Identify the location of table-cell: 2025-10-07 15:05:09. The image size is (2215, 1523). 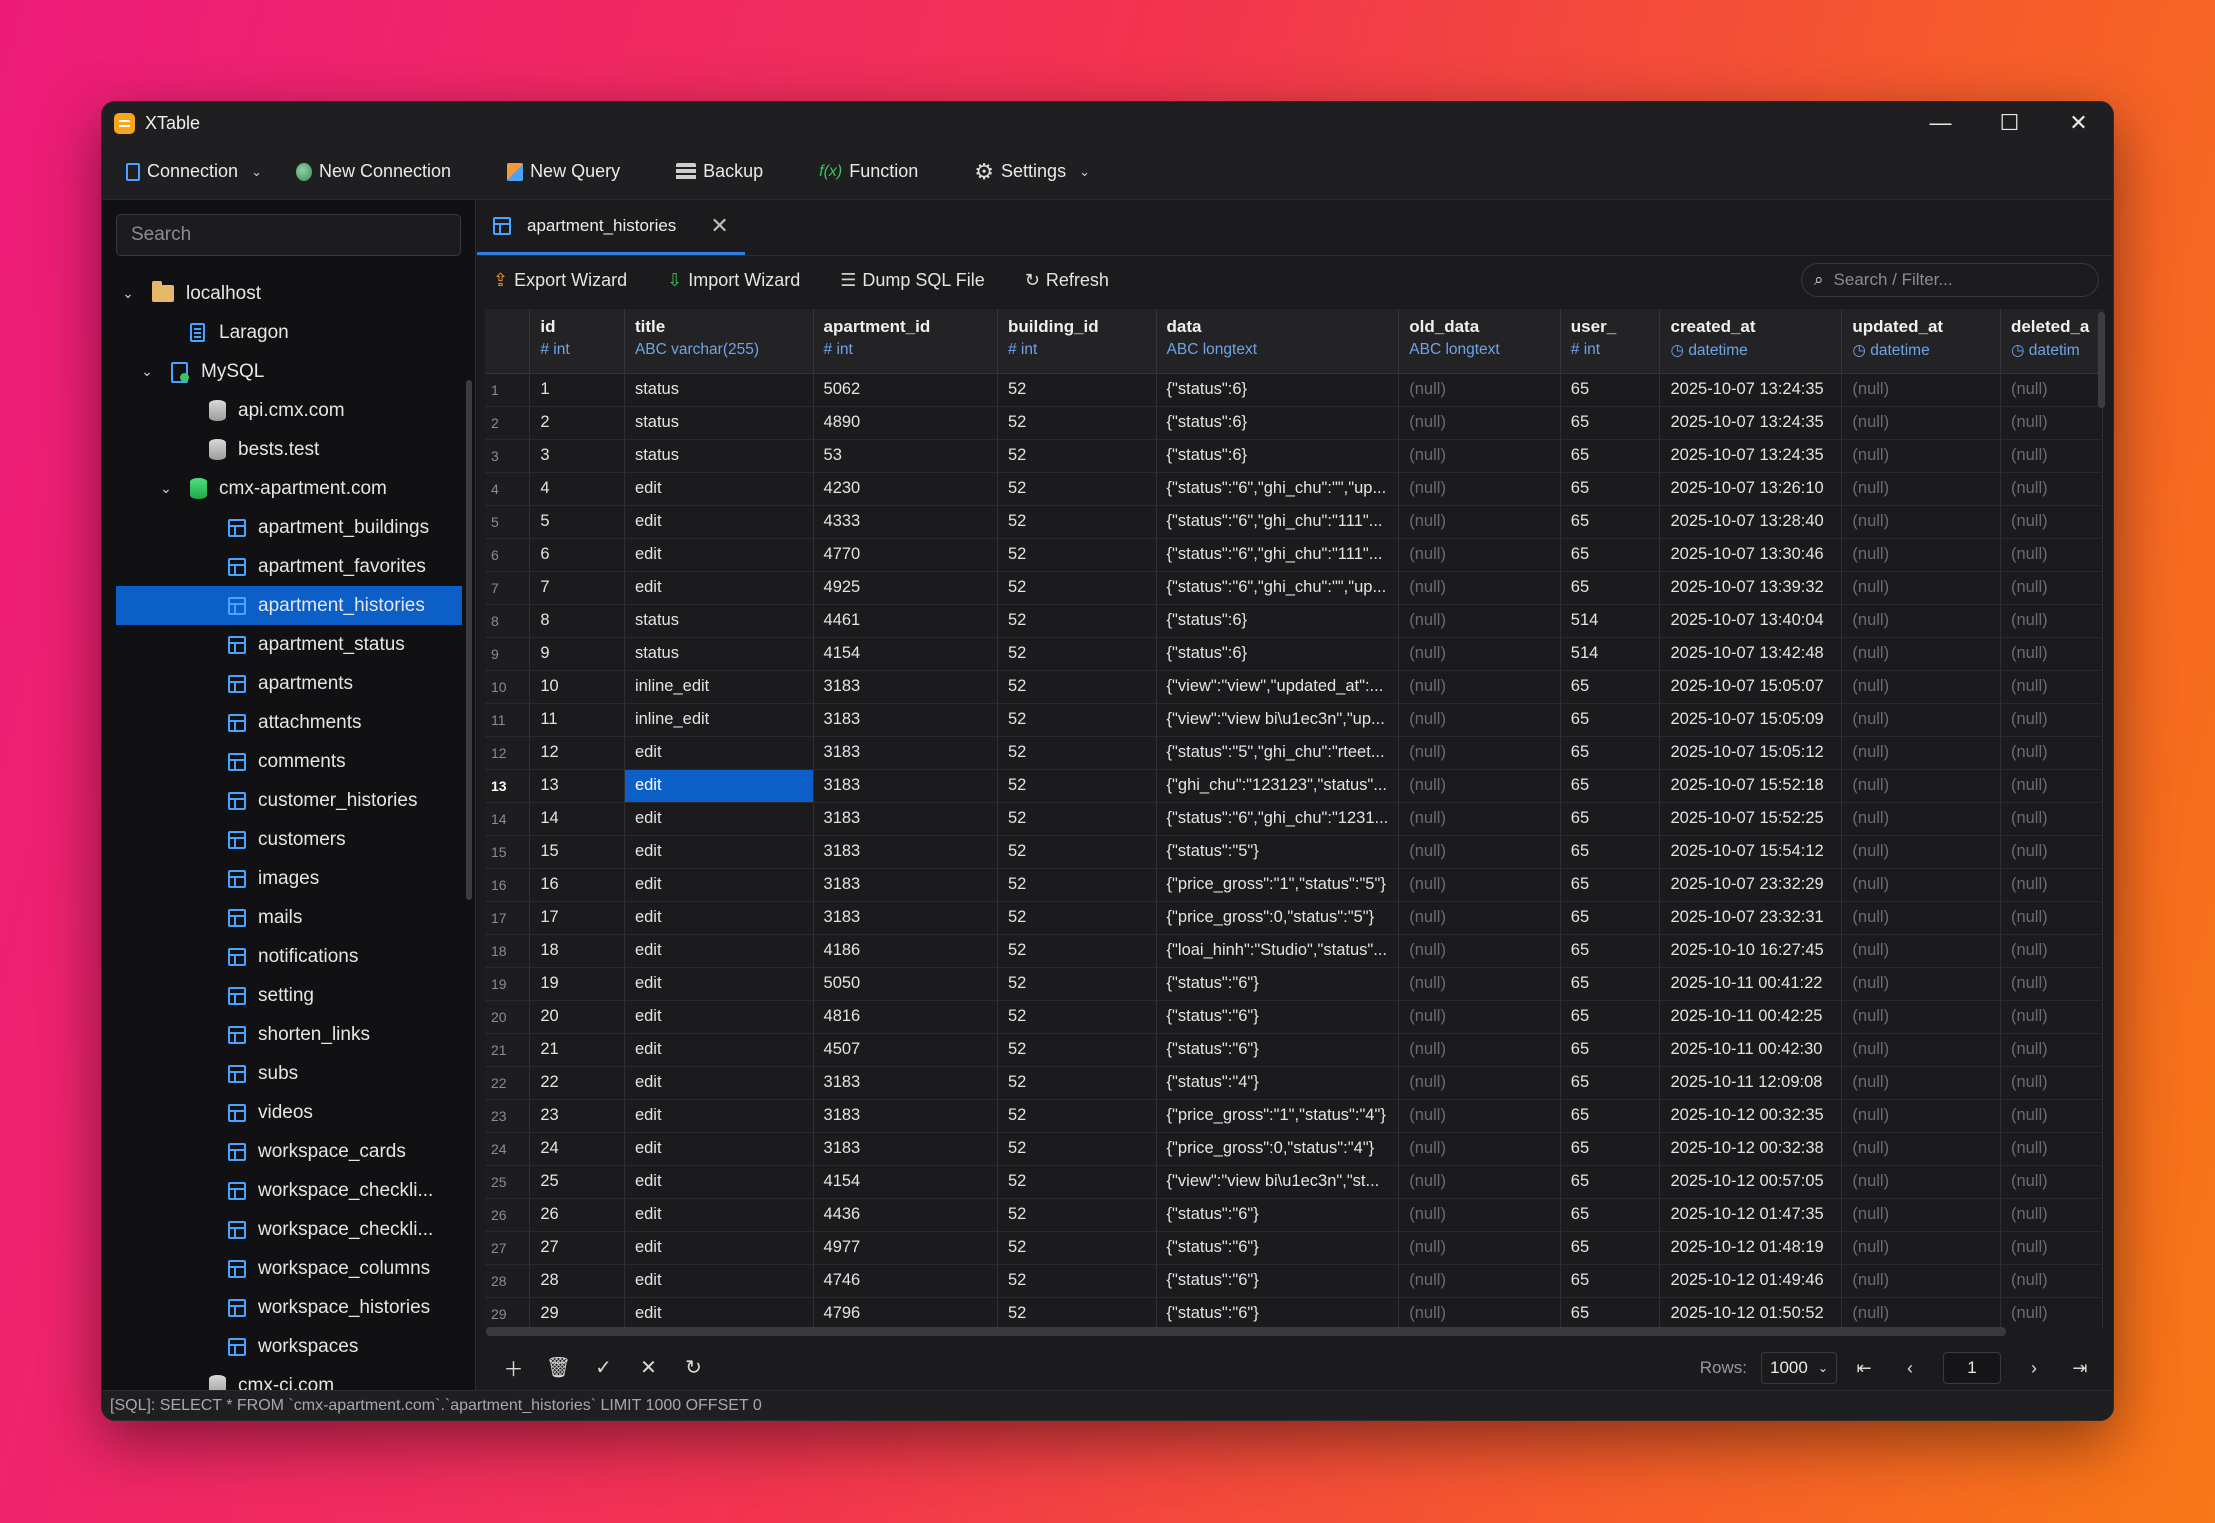
(1751, 720).